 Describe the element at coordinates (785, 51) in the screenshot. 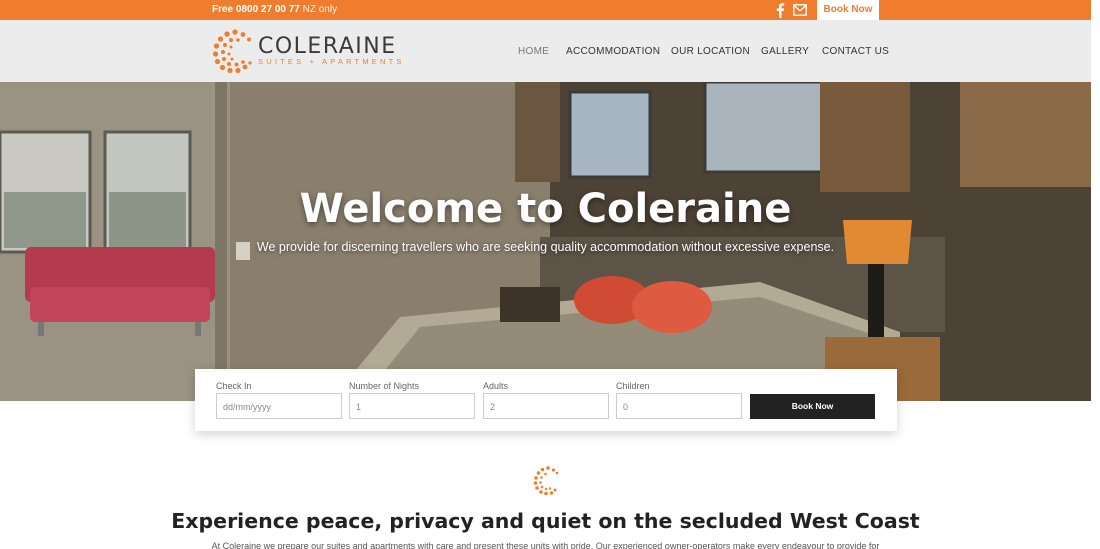

I see `nav-gallery: GALLERY` at that location.